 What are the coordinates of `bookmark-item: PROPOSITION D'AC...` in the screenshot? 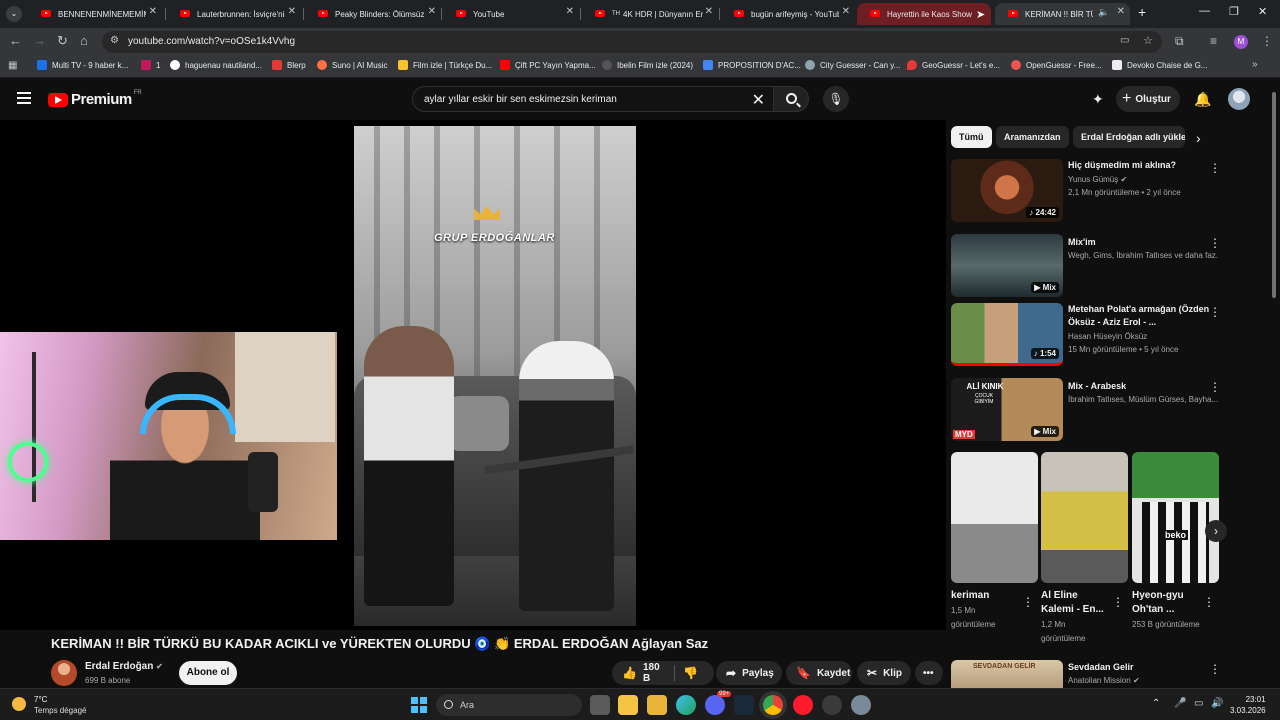 It's located at (752, 65).